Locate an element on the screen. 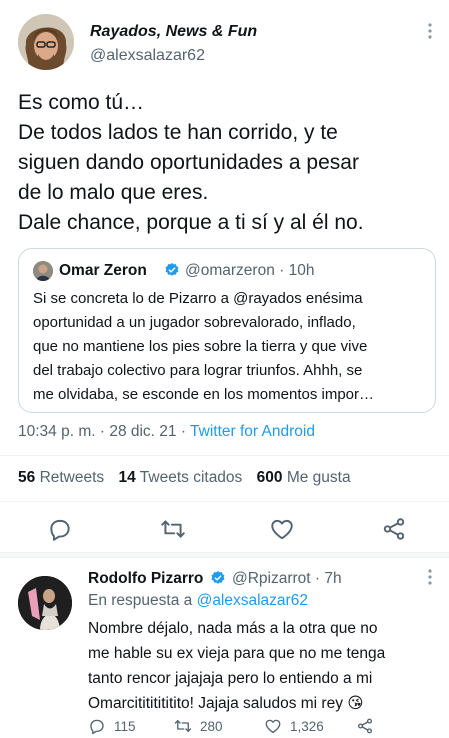 The width and height of the screenshot is (449, 738). author-avatar is located at coordinates (46, 42).